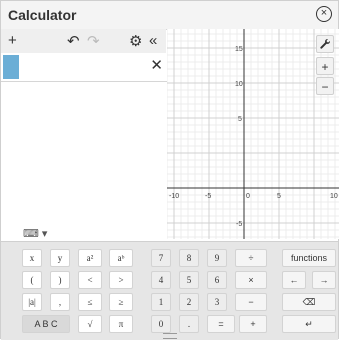 This screenshot has width=339, height=340. Describe the element at coordinates (156, 65) in the screenshot. I see `delete-expression-icon: ✕` at that location.